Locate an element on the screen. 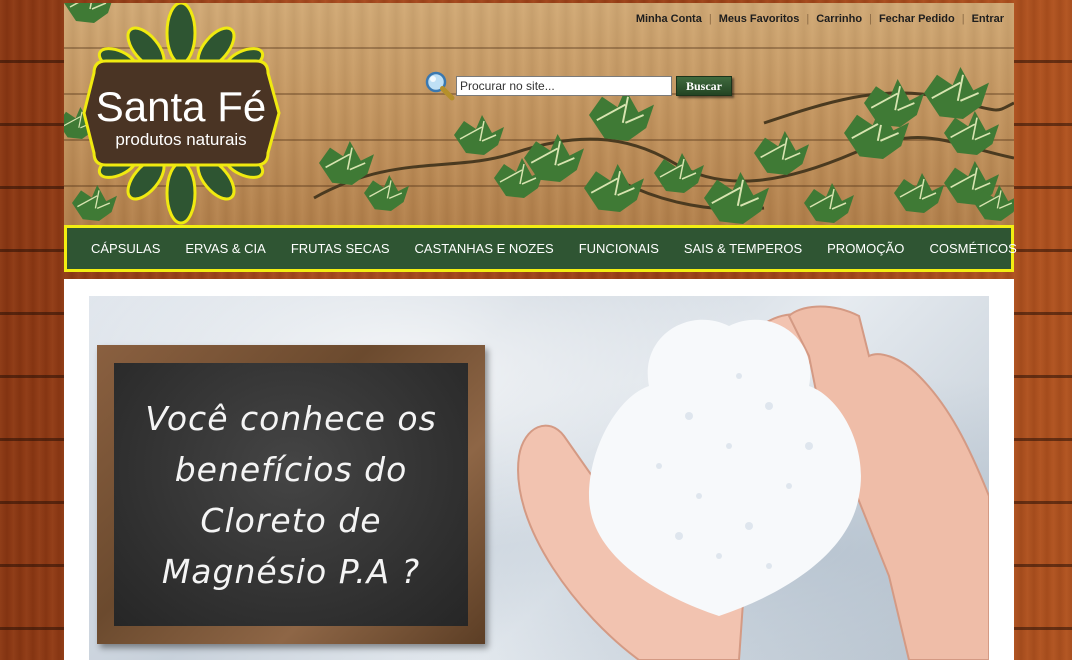  cart-link: Carrinho is located at coordinates (839, 19).